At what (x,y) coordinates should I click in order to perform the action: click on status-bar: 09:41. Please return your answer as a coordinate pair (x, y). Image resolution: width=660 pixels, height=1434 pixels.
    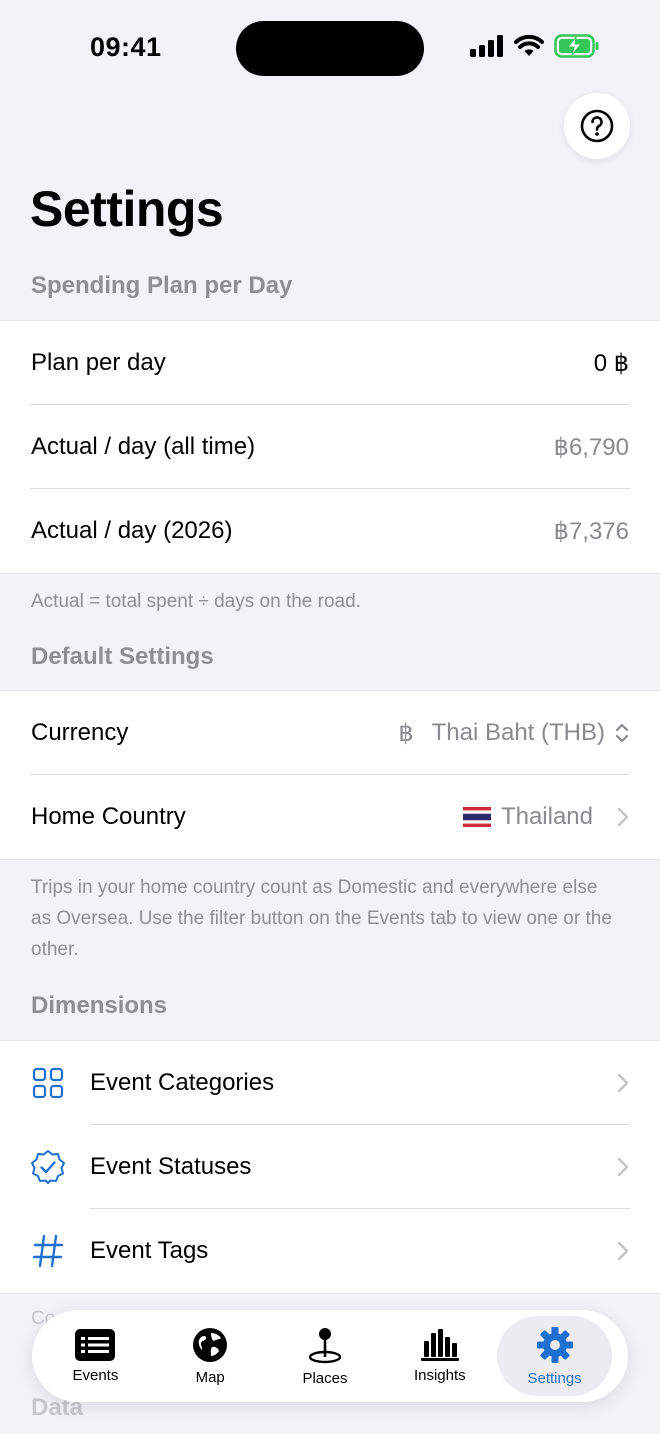
    Looking at the image, I should click on (330, 48).